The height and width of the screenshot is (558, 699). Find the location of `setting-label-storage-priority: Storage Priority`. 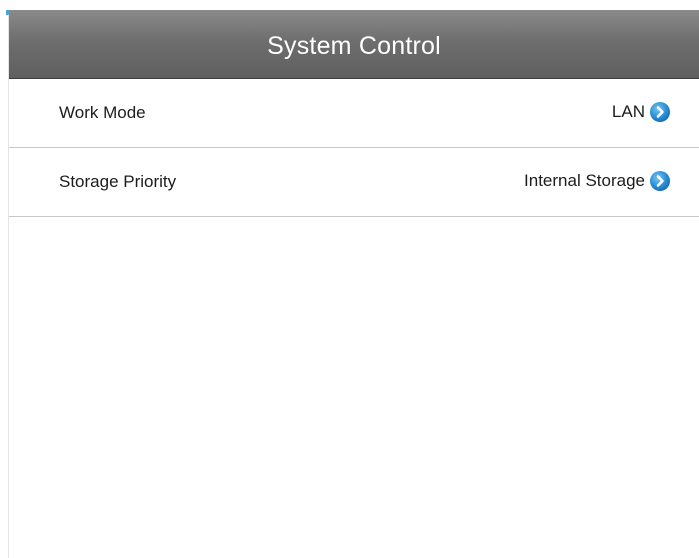

setting-label-storage-priority: Storage Priority is located at coordinates (118, 181).